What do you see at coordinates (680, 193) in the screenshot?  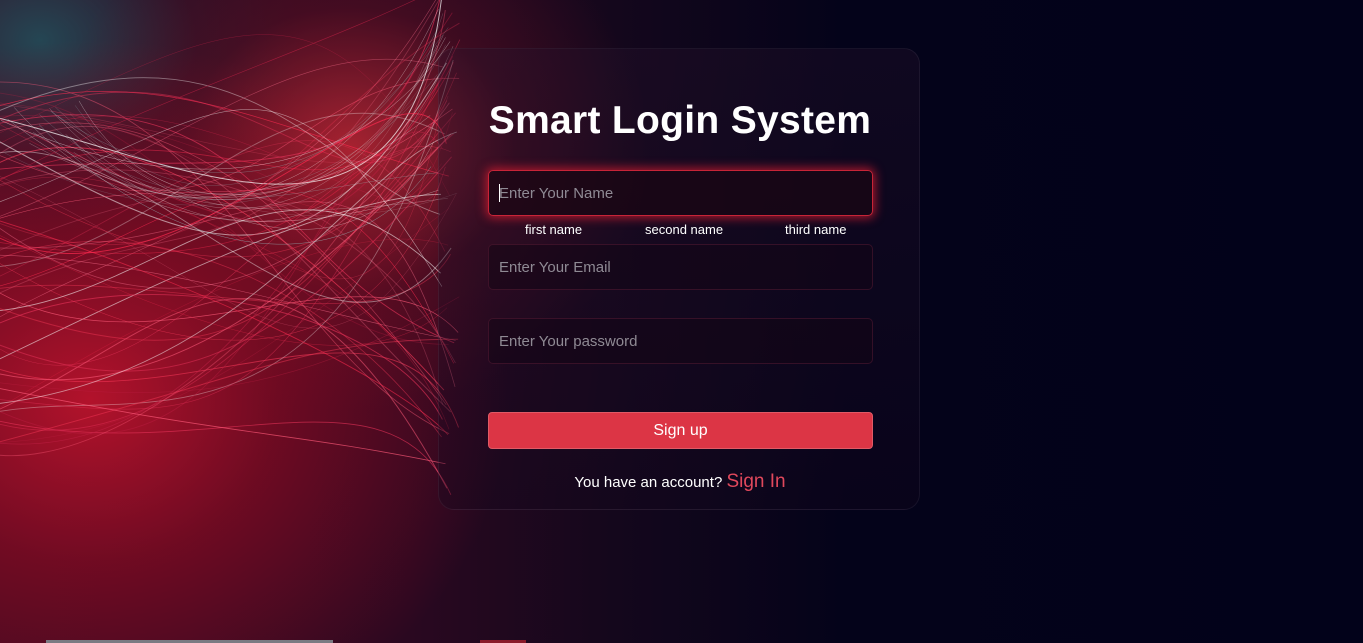 I see `name-input` at bounding box center [680, 193].